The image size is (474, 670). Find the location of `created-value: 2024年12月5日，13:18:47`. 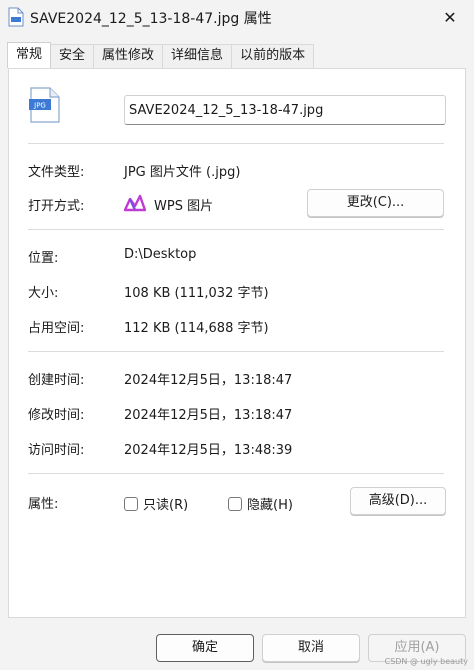

created-value: 2024年12月5日，13:18:47 is located at coordinates (208, 380).